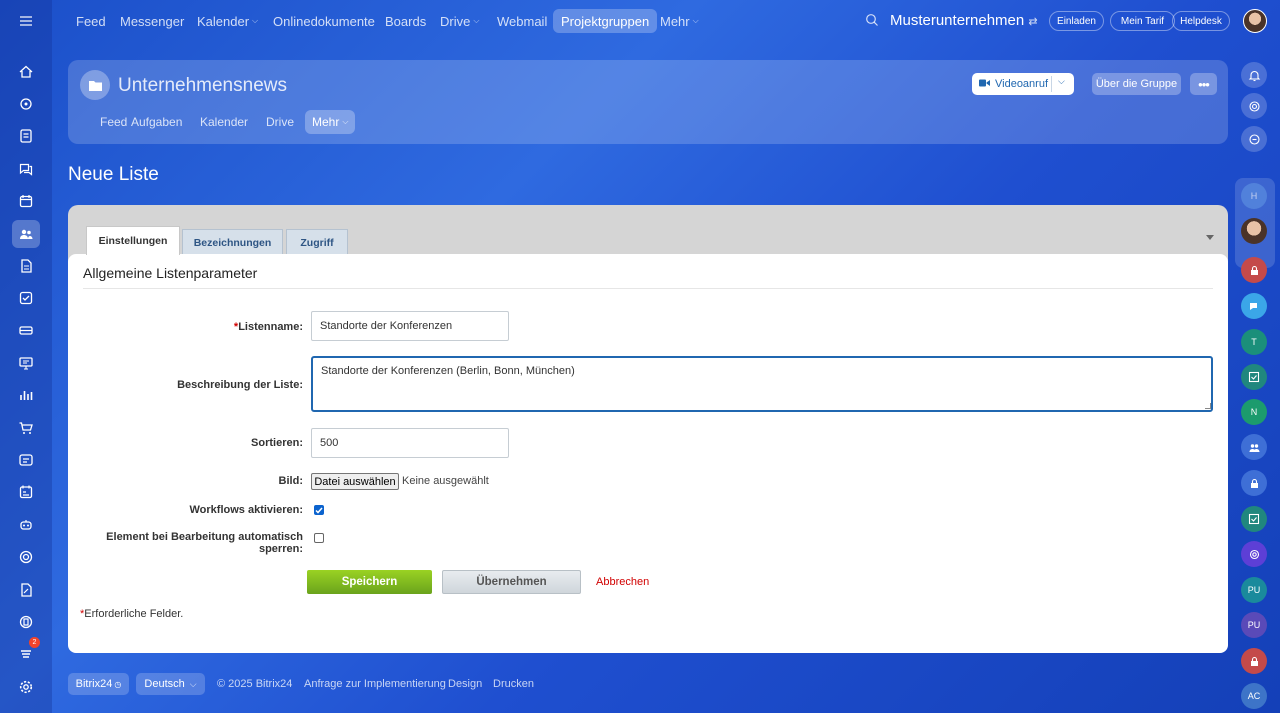 The width and height of the screenshot is (1280, 713). I want to click on footer-link-print: Drucken, so click(513, 684).